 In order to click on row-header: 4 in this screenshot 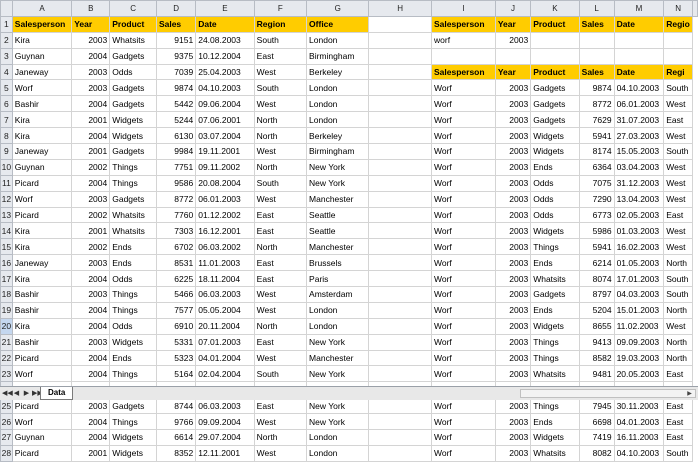, I will do `click(6, 72)`.